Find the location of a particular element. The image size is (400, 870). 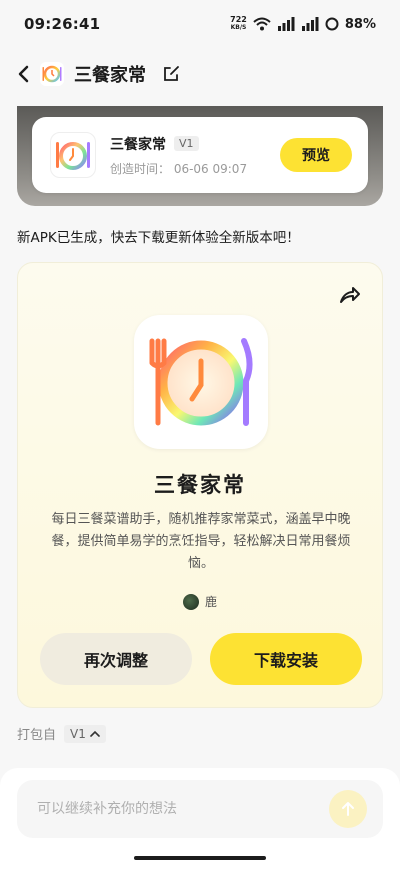

created-time: 创造时间： 06-06 09:07 is located at coordinates (179, 168).